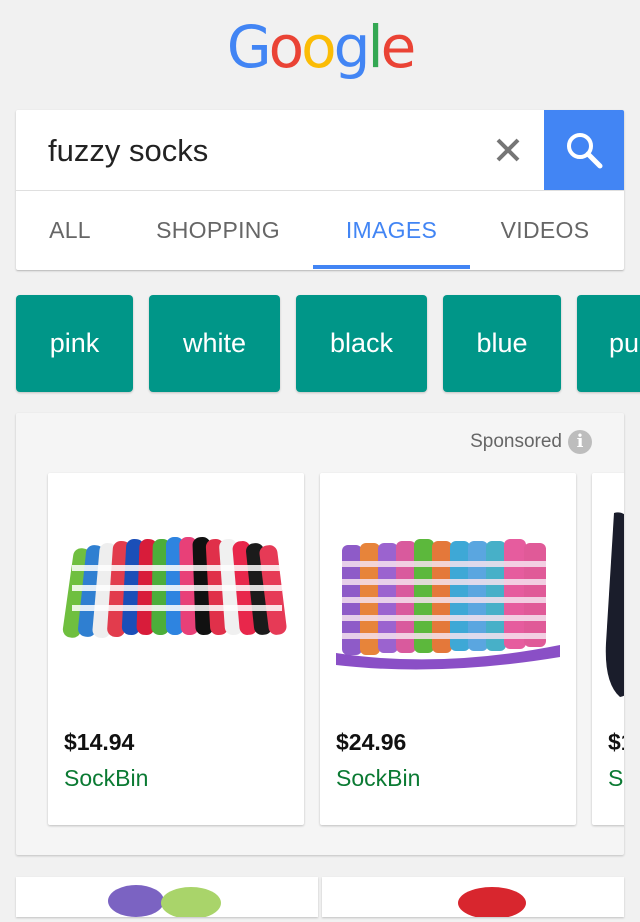 The image size is (640, 922). What do you see at coordinates (214, 343) in the screenshot?
I see `chip-white: white` at bounding box center [214, 343].